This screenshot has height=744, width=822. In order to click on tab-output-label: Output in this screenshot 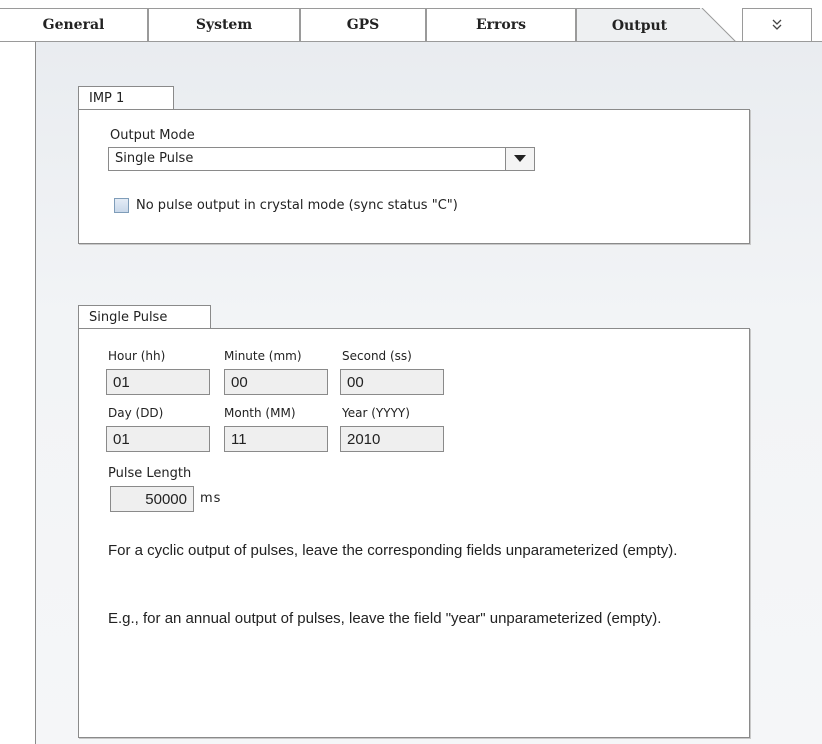, I will do `click(639, 25)`.